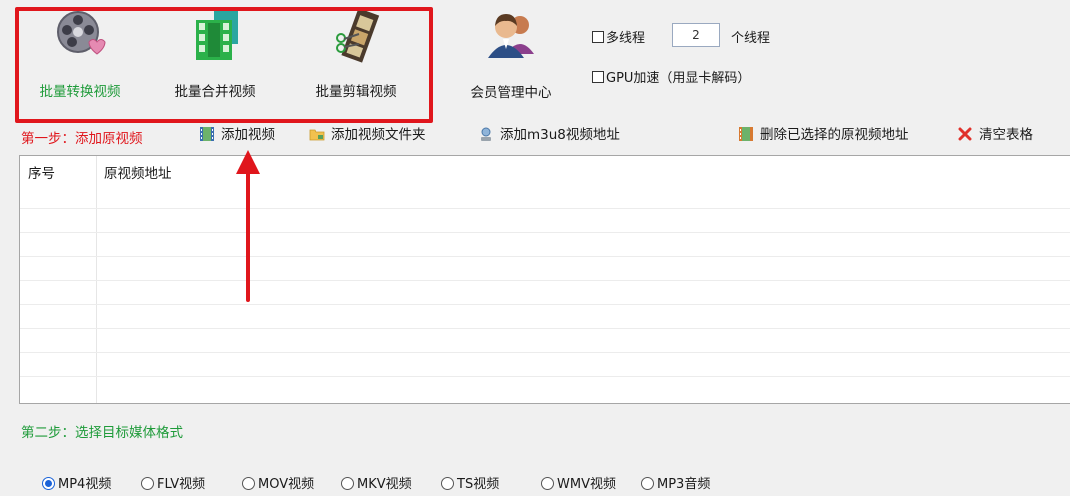  I want to click on member-center-label: 会员管理中心, so click(511, 93).